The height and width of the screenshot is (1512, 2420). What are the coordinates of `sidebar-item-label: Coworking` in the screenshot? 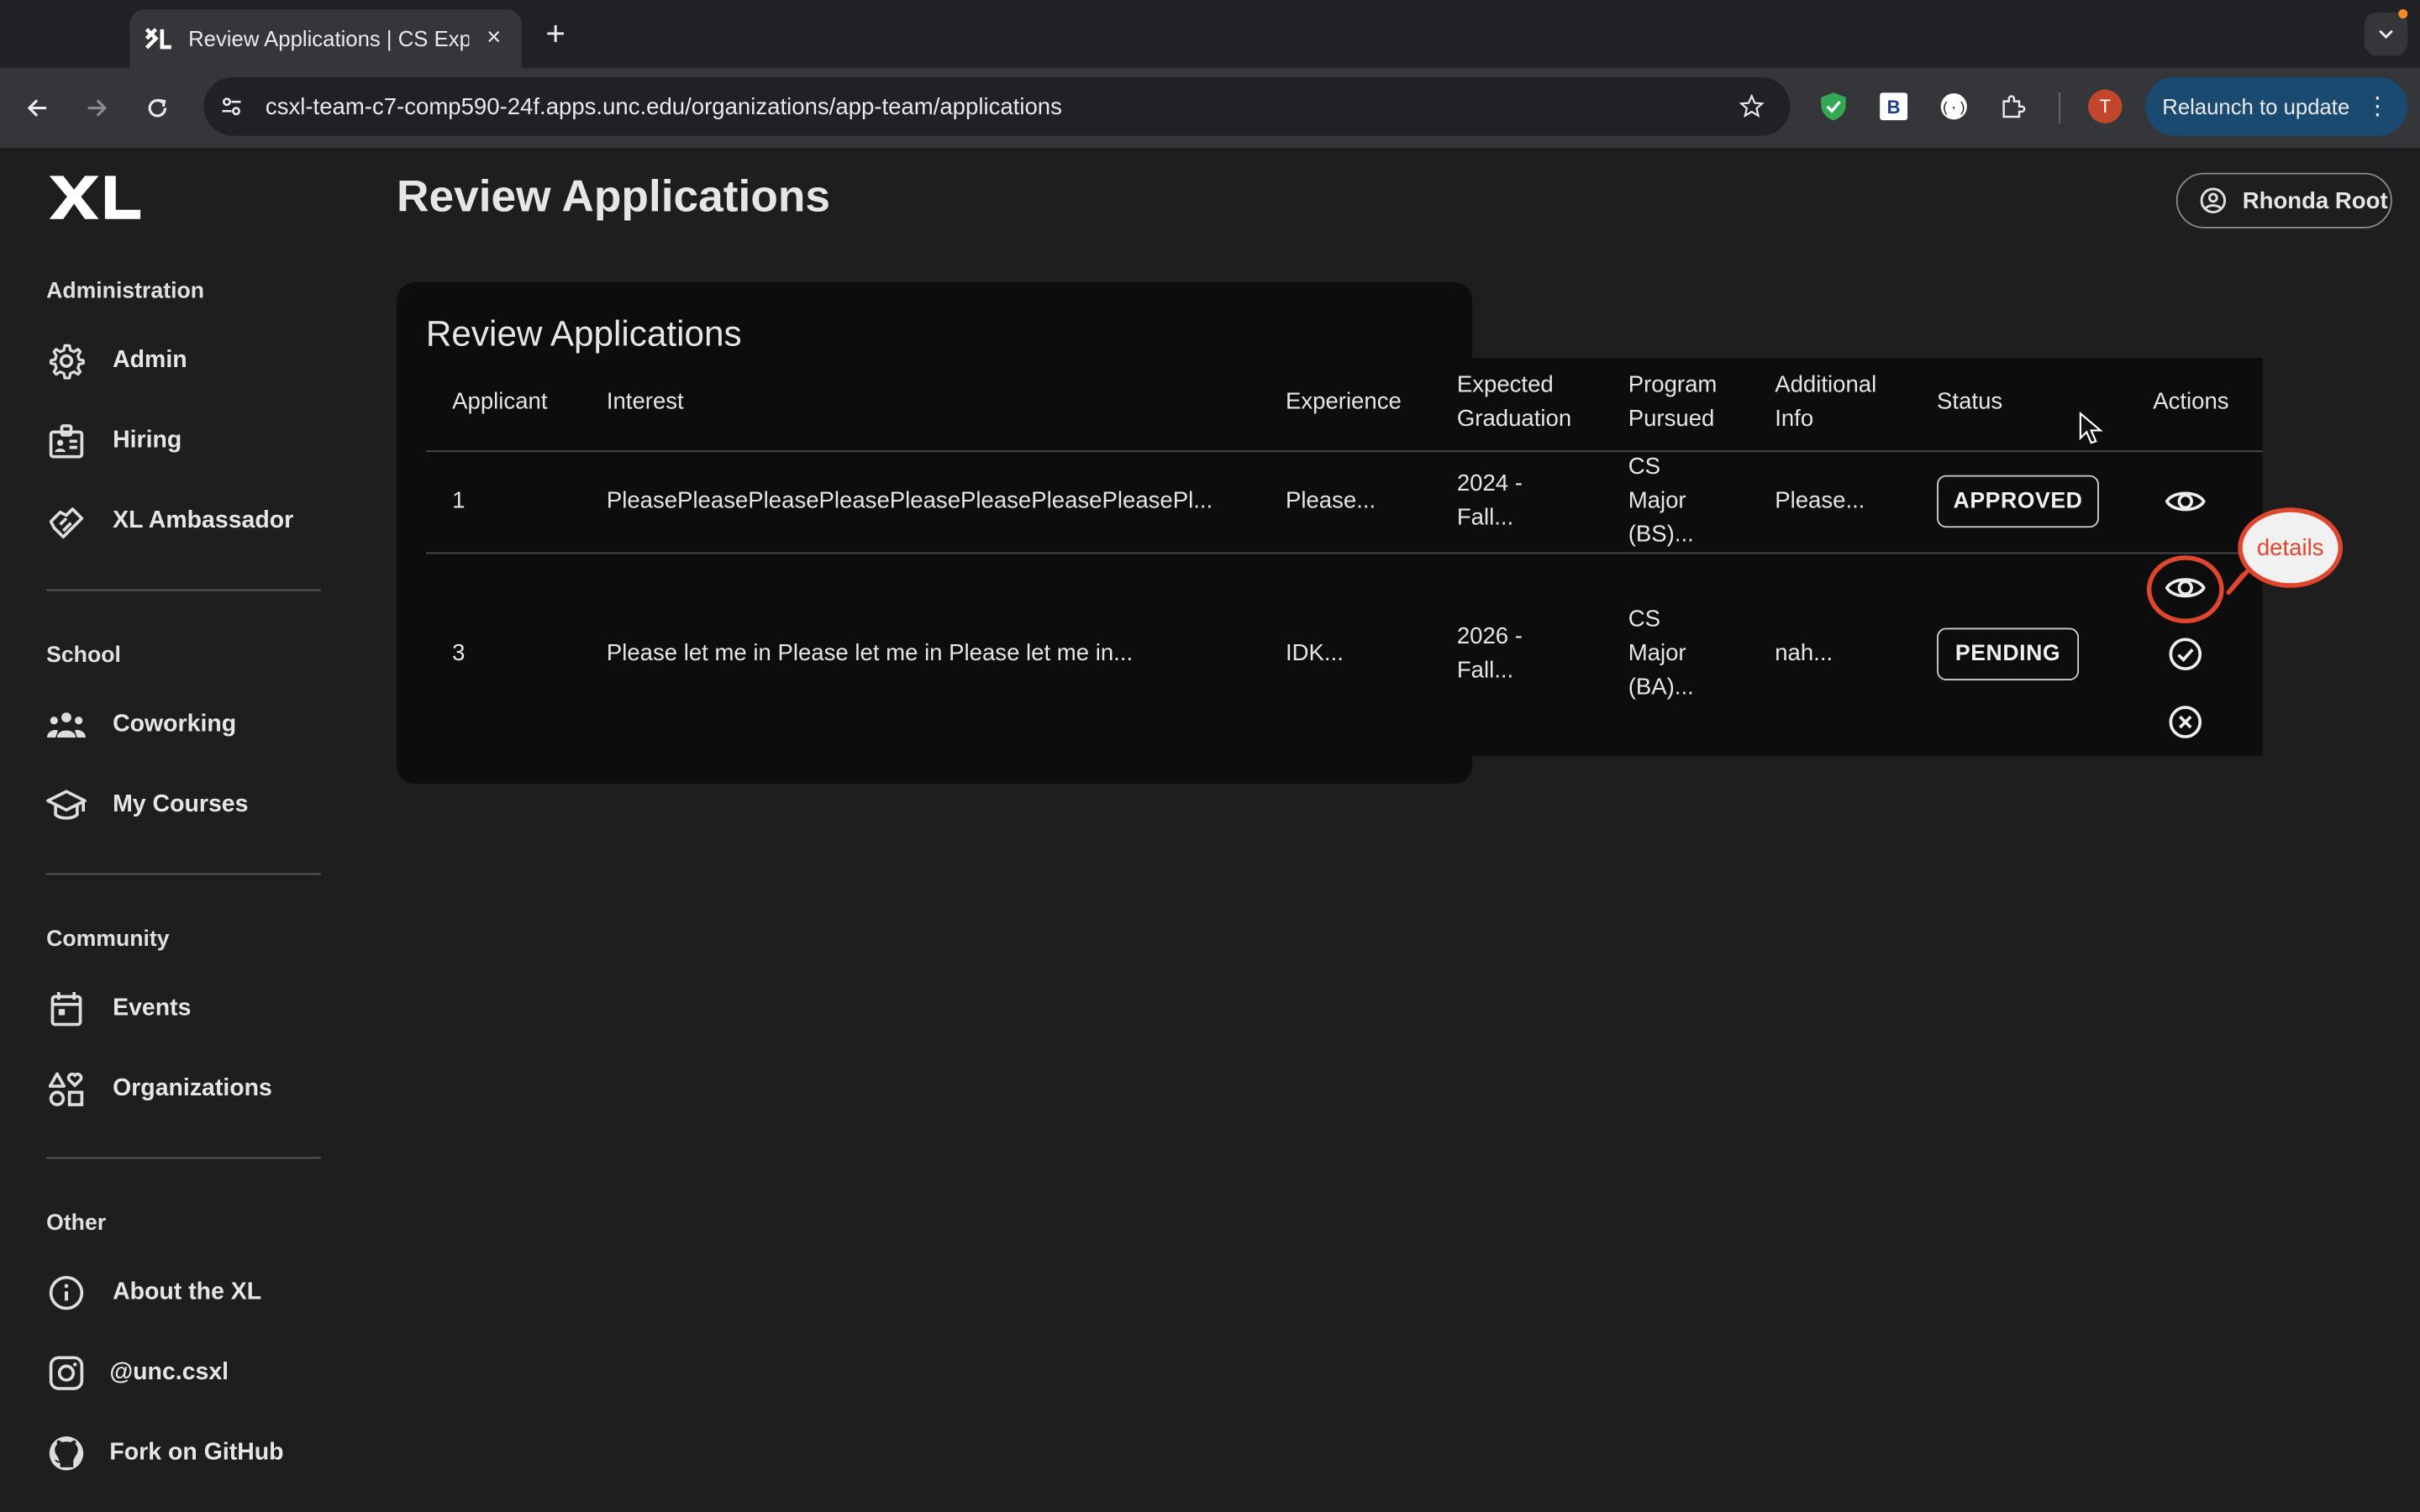 It's located at (175, 724).